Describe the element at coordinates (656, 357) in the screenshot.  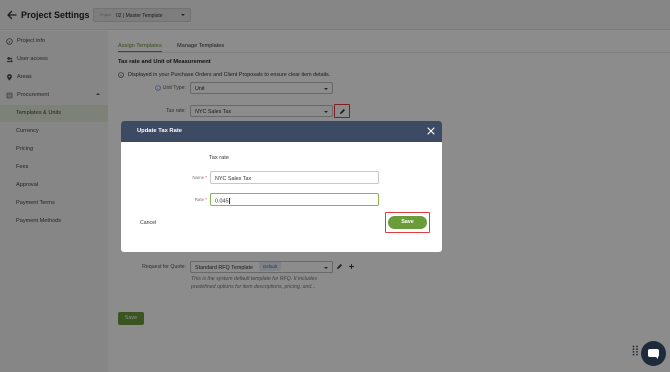
I see `chat-icon-tail` at that location.